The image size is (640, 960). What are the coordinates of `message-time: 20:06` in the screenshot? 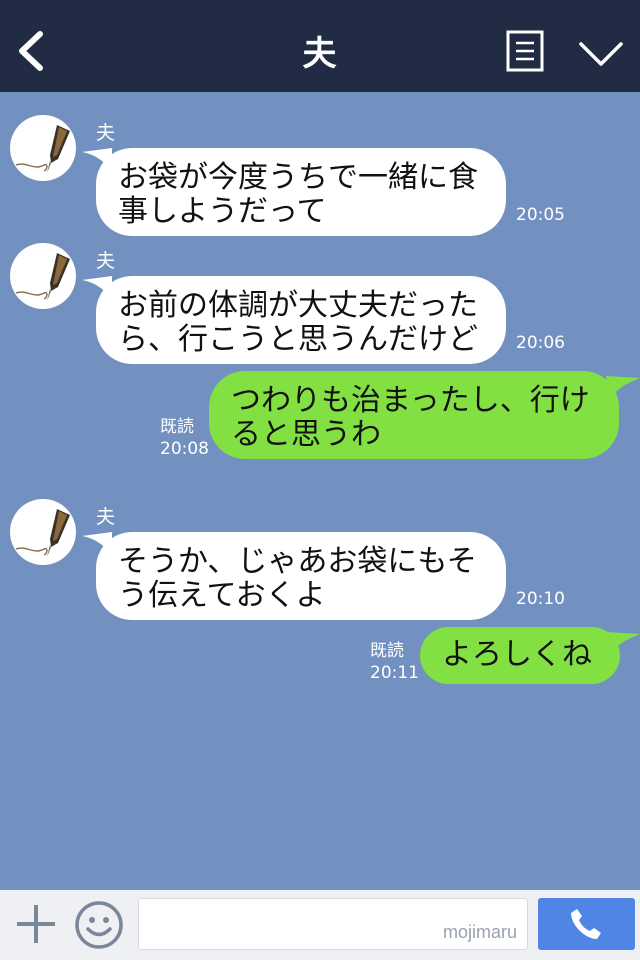 It's located at (540, 343).